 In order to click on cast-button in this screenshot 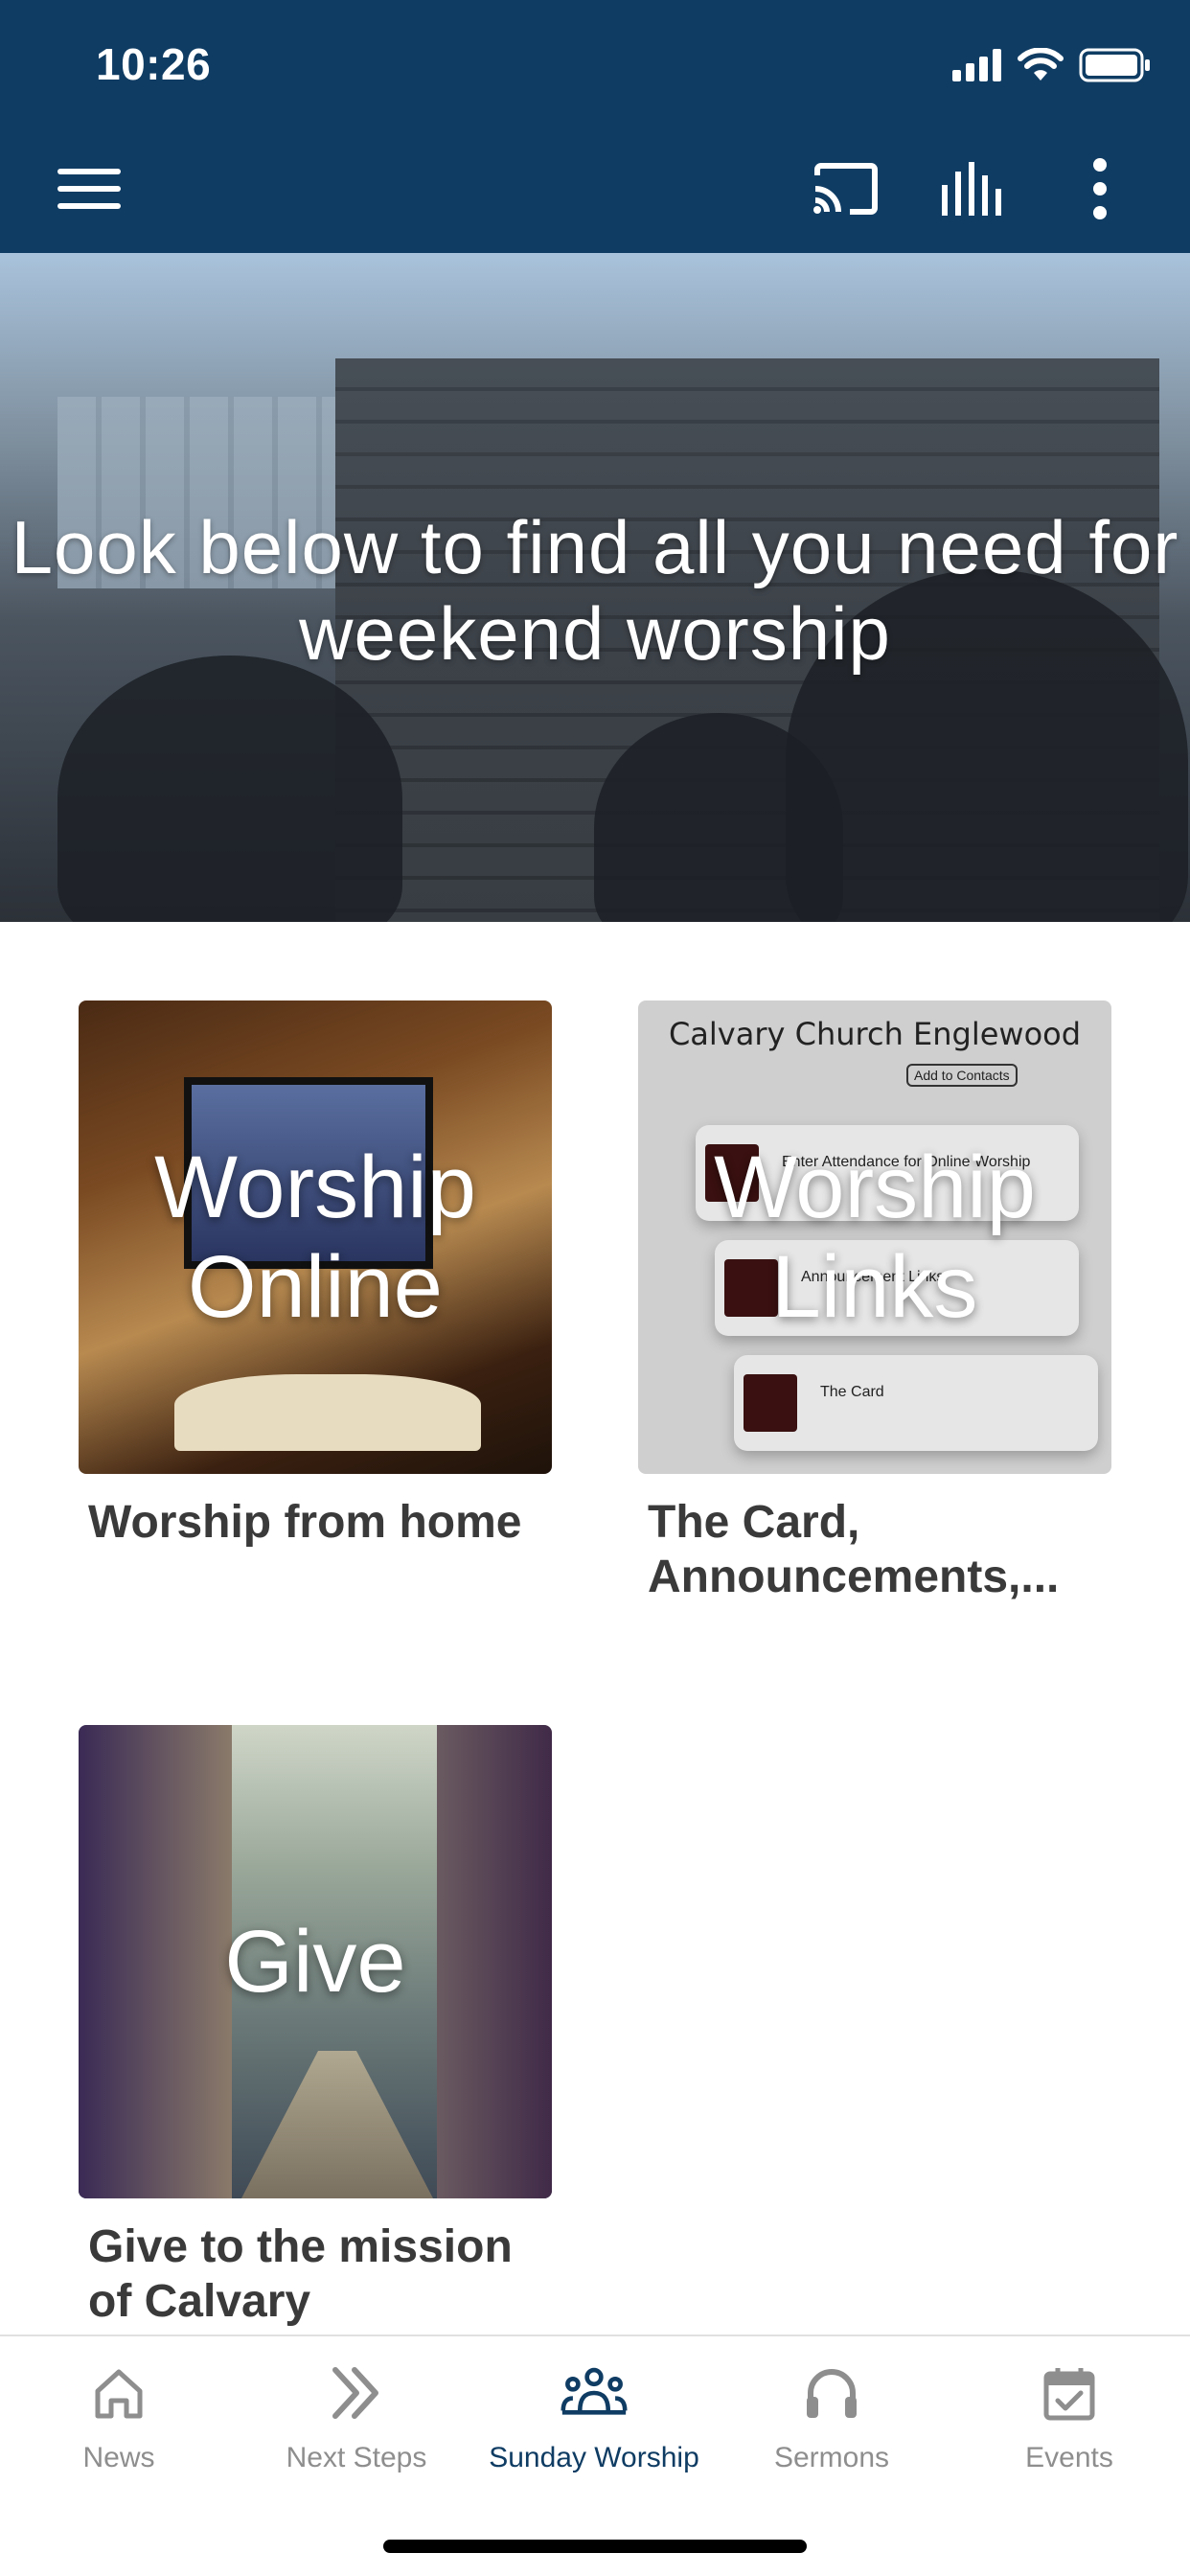, I will do `click(845, 188)`.